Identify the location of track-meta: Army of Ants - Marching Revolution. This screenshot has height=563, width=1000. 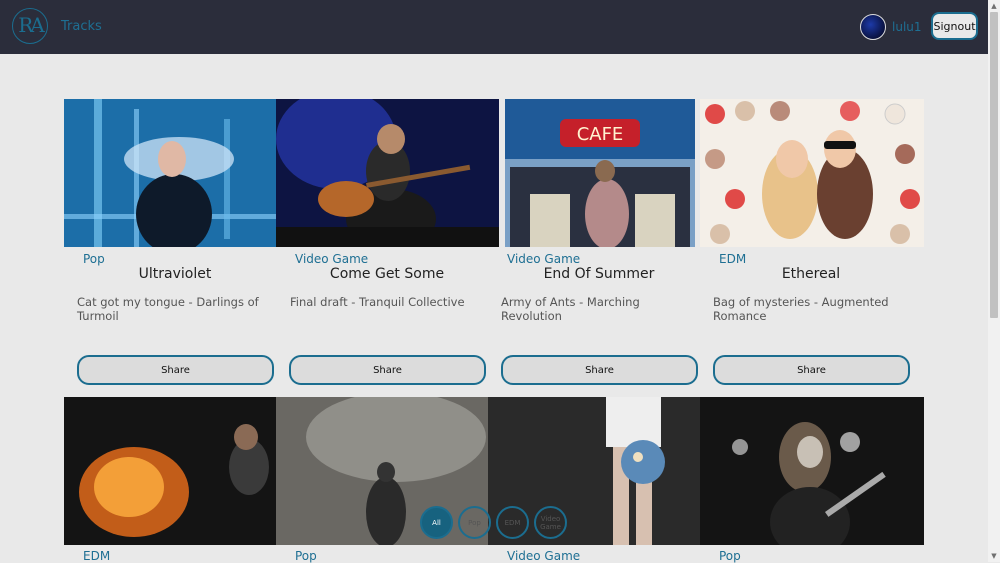
(570, 309).